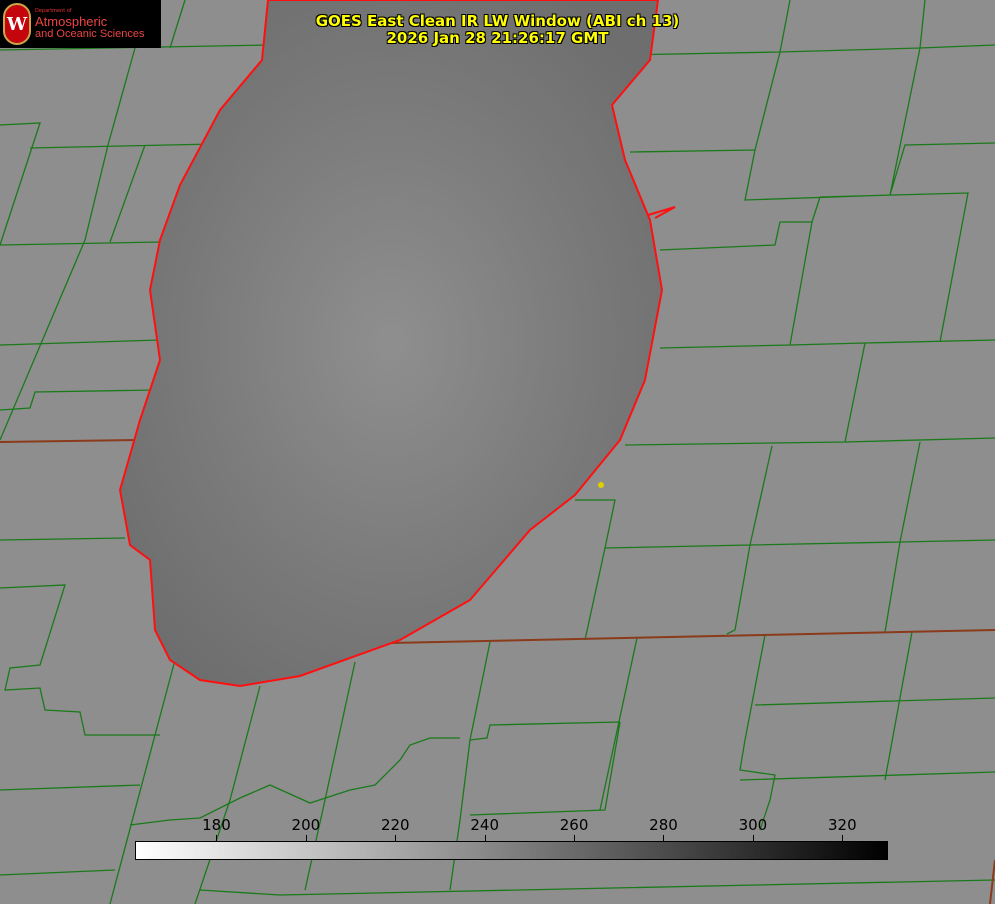 The image size is (995, 904). I want to click on colorbar, so click(511, 850).